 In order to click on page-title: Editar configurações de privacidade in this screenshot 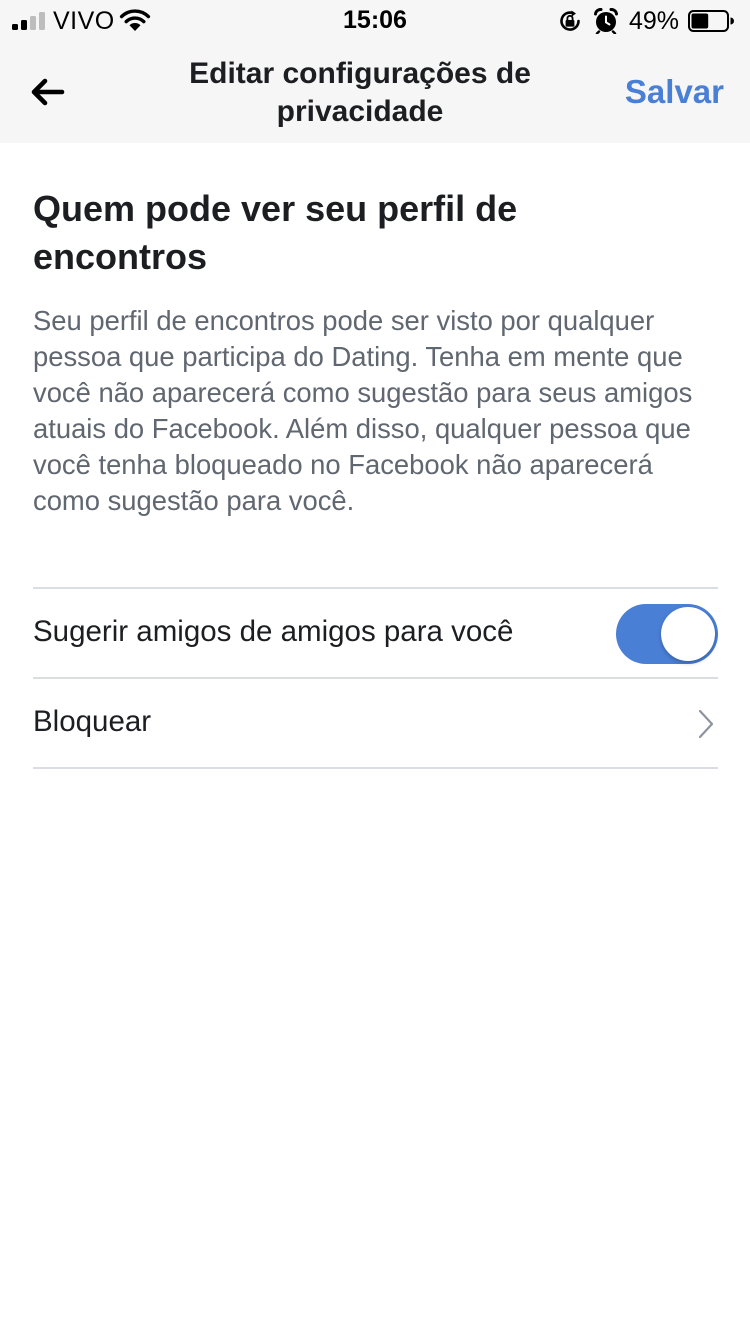, I will do `click(360, 92)`.